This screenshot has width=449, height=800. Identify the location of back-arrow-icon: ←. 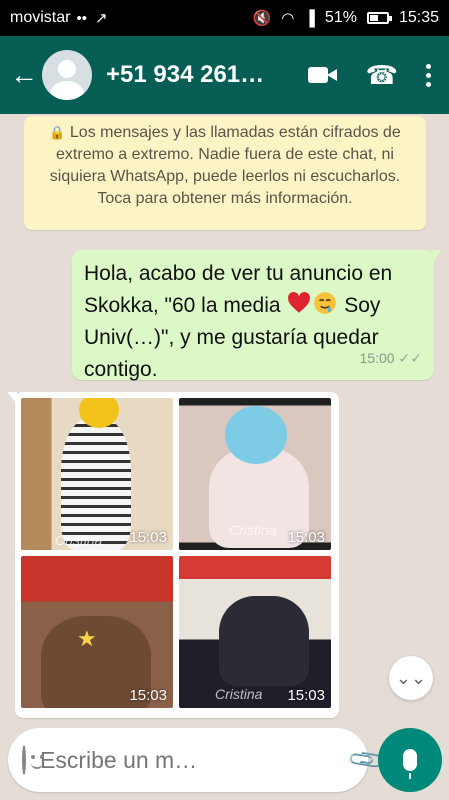
(24, 75).